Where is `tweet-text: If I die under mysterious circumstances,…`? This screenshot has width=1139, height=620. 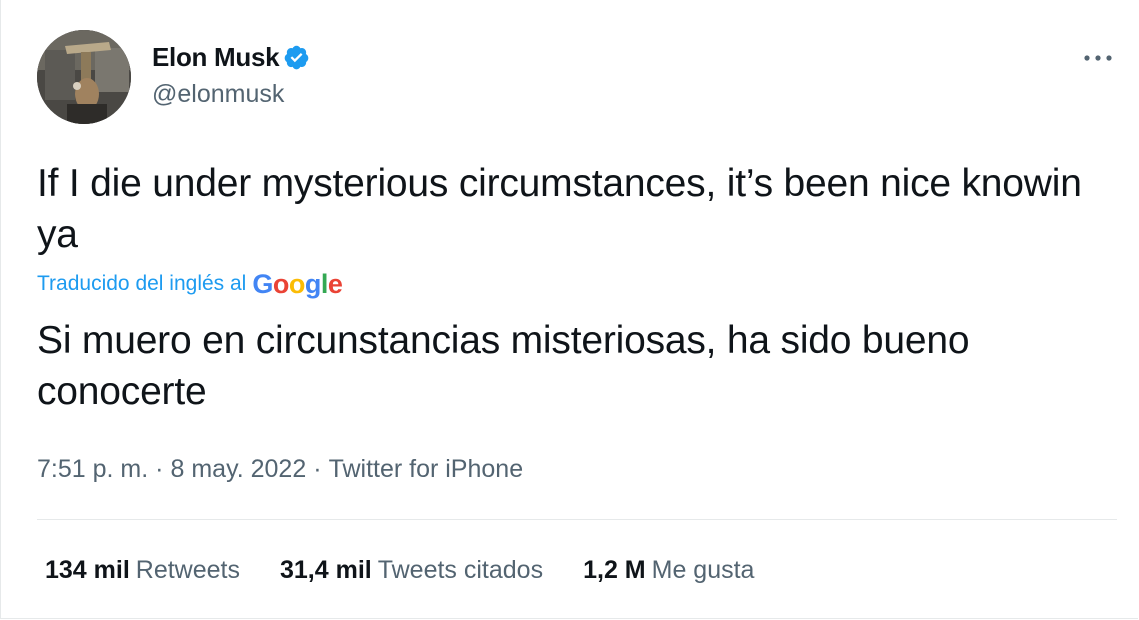 tweet-text: If I die under mysterious circumstances,… is located at coordinates (559, 209).